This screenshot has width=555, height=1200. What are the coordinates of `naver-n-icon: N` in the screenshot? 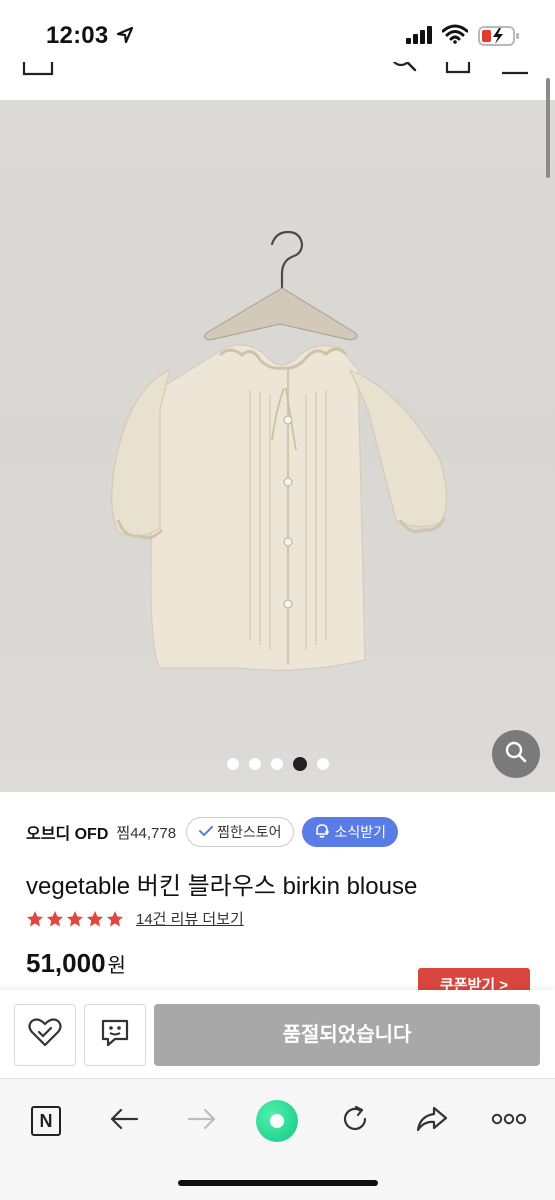 It's located at (46, 1121).